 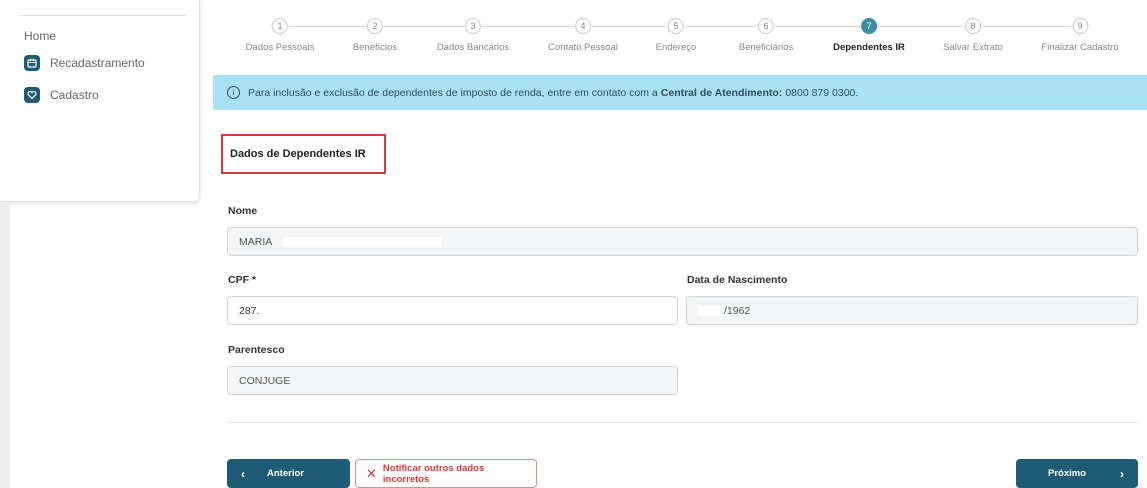 What do you see at coordinates (766, 35) in the screenshot?
I see `step-6: 6 Beneficiários` at bounding box center [766, 35].